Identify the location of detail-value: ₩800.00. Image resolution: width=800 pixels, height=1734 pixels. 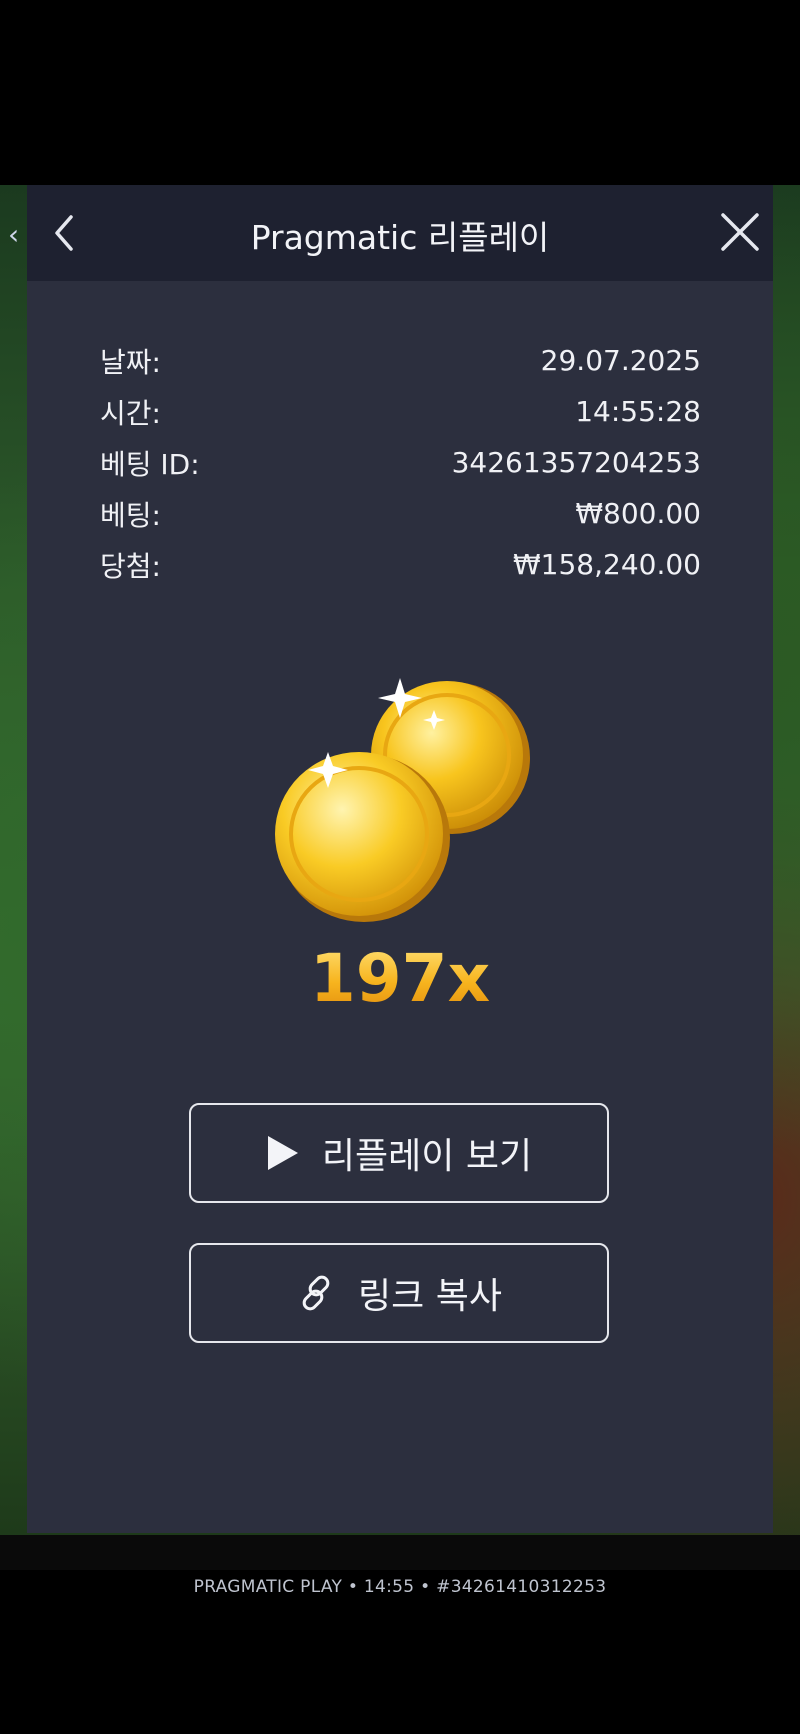
(638, 513).